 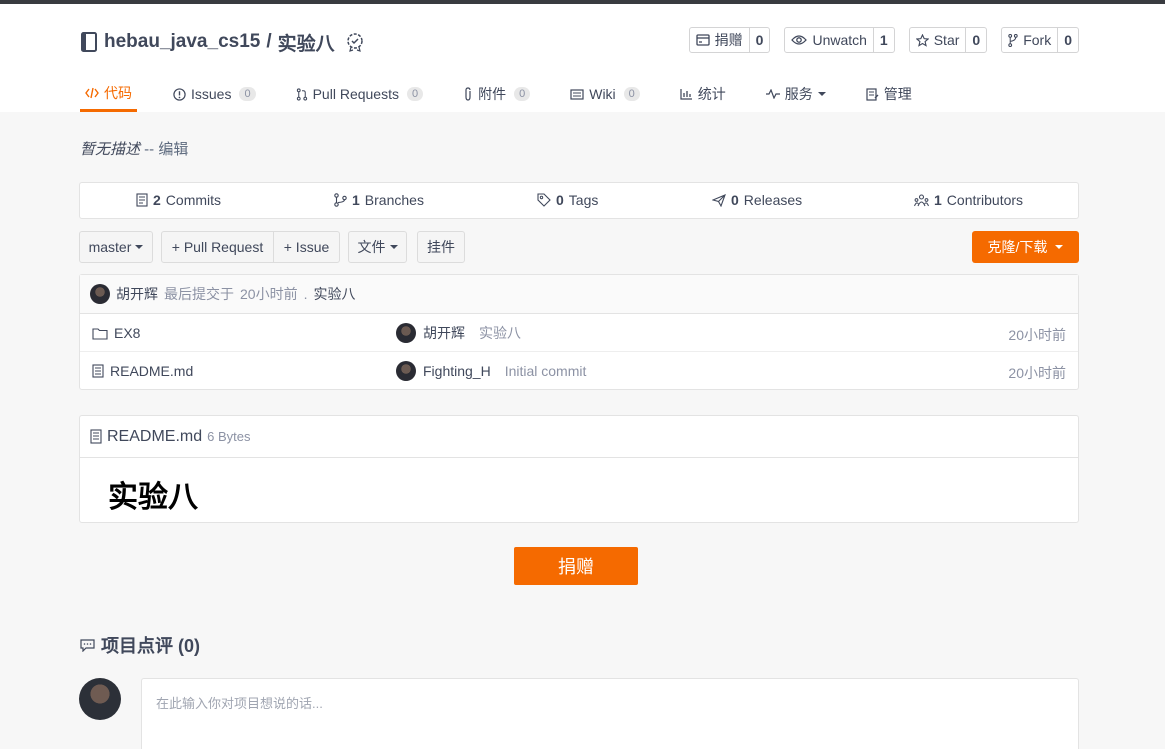 I want to click on readme-heading: 实验八, so click(x=153, y=497).